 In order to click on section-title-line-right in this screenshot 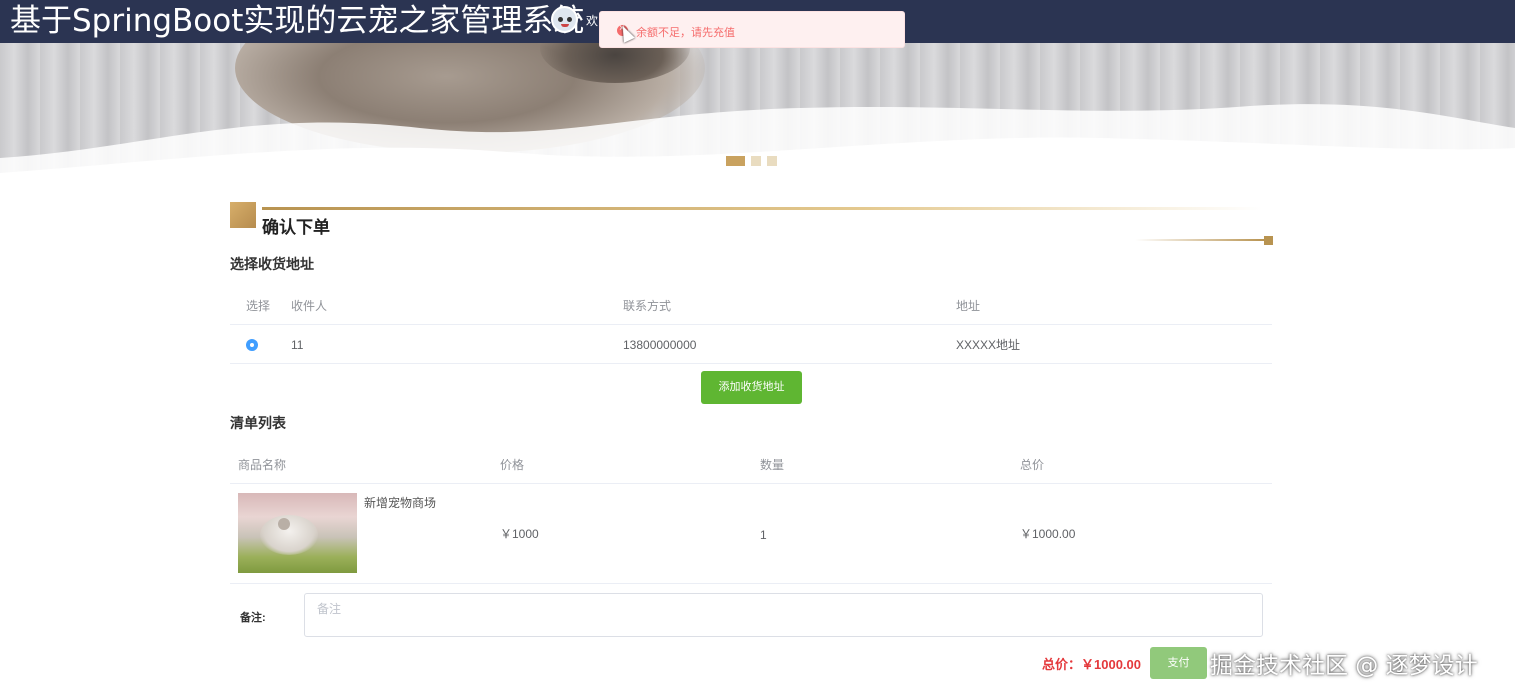, I will do `click(1200, 240)`.